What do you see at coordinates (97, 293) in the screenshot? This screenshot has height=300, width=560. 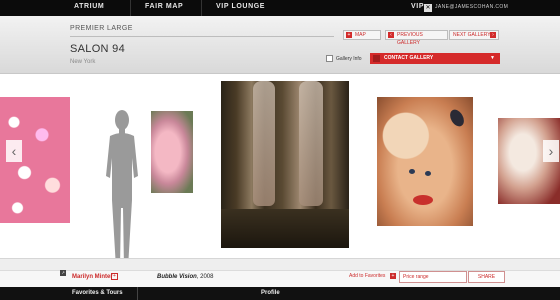 I see `tab-favorites-tours: Favorites & Tours` at bounding box center [97, 293].